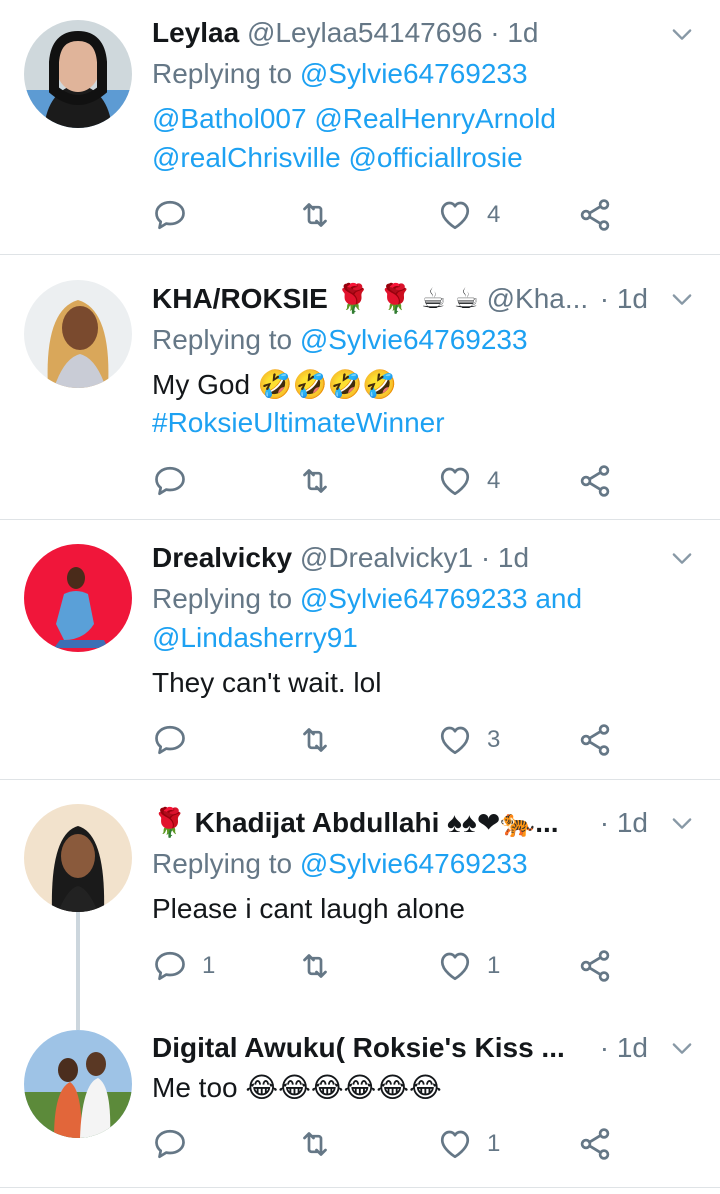  I want to click on tweet-header: Leylaa @Leylaa54147696 · 1d, so click(391, 33).